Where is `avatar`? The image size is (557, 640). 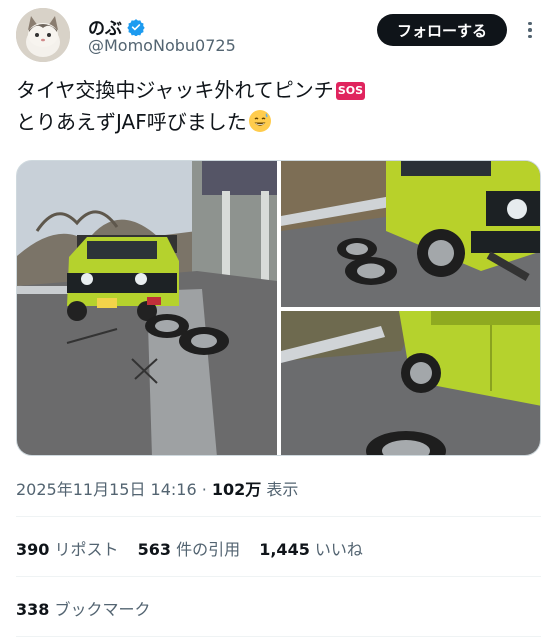
avatar is located at coordinates (43, 35).